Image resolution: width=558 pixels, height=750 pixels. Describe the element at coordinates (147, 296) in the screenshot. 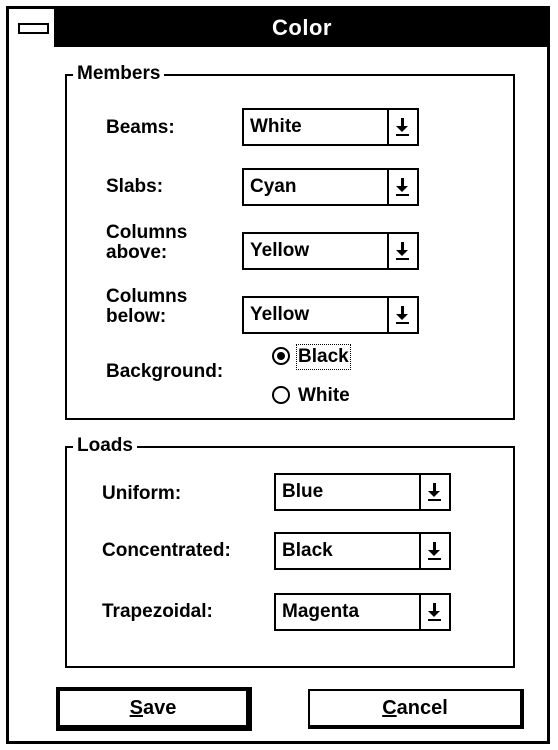

I see `columns-below-label-line1: Columns` at that location.